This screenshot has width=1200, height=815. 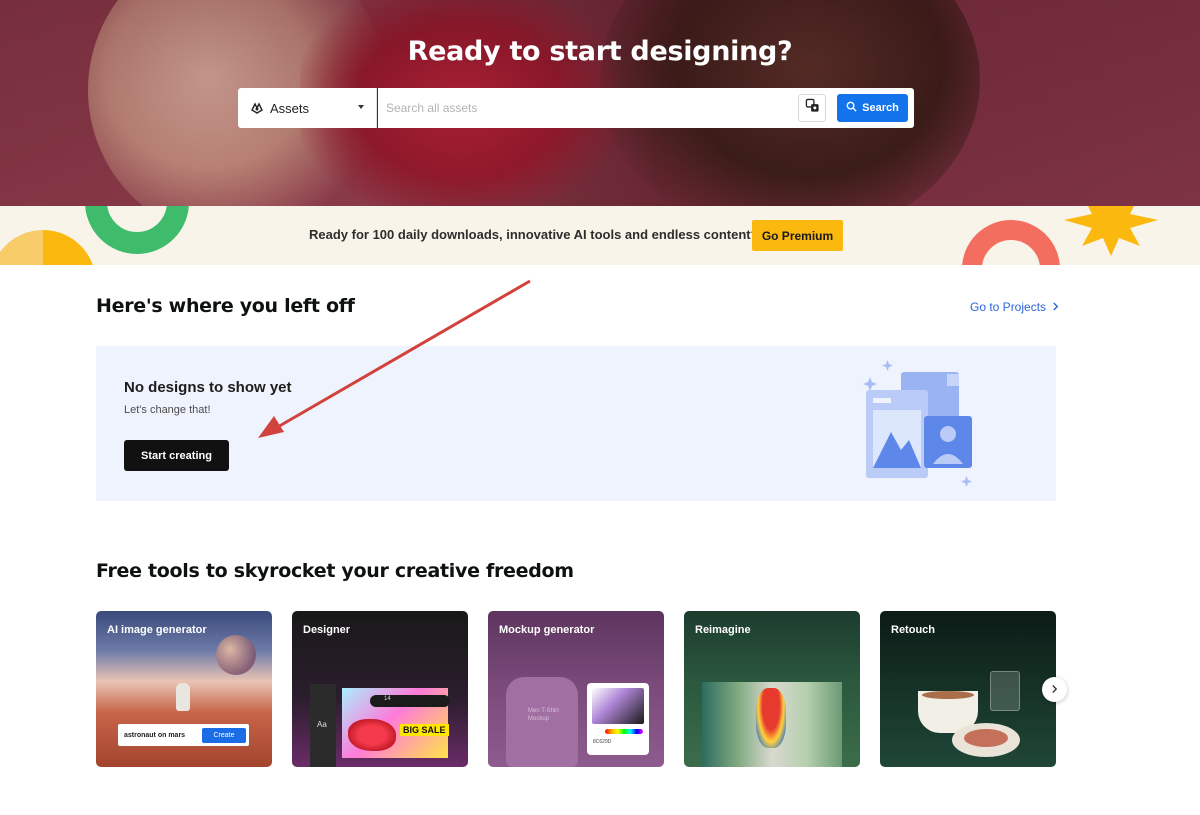 What do you see at coordinates (183, 697) in the screenshot?
I see `astronaut-figure` at bounding box center [183, 697].